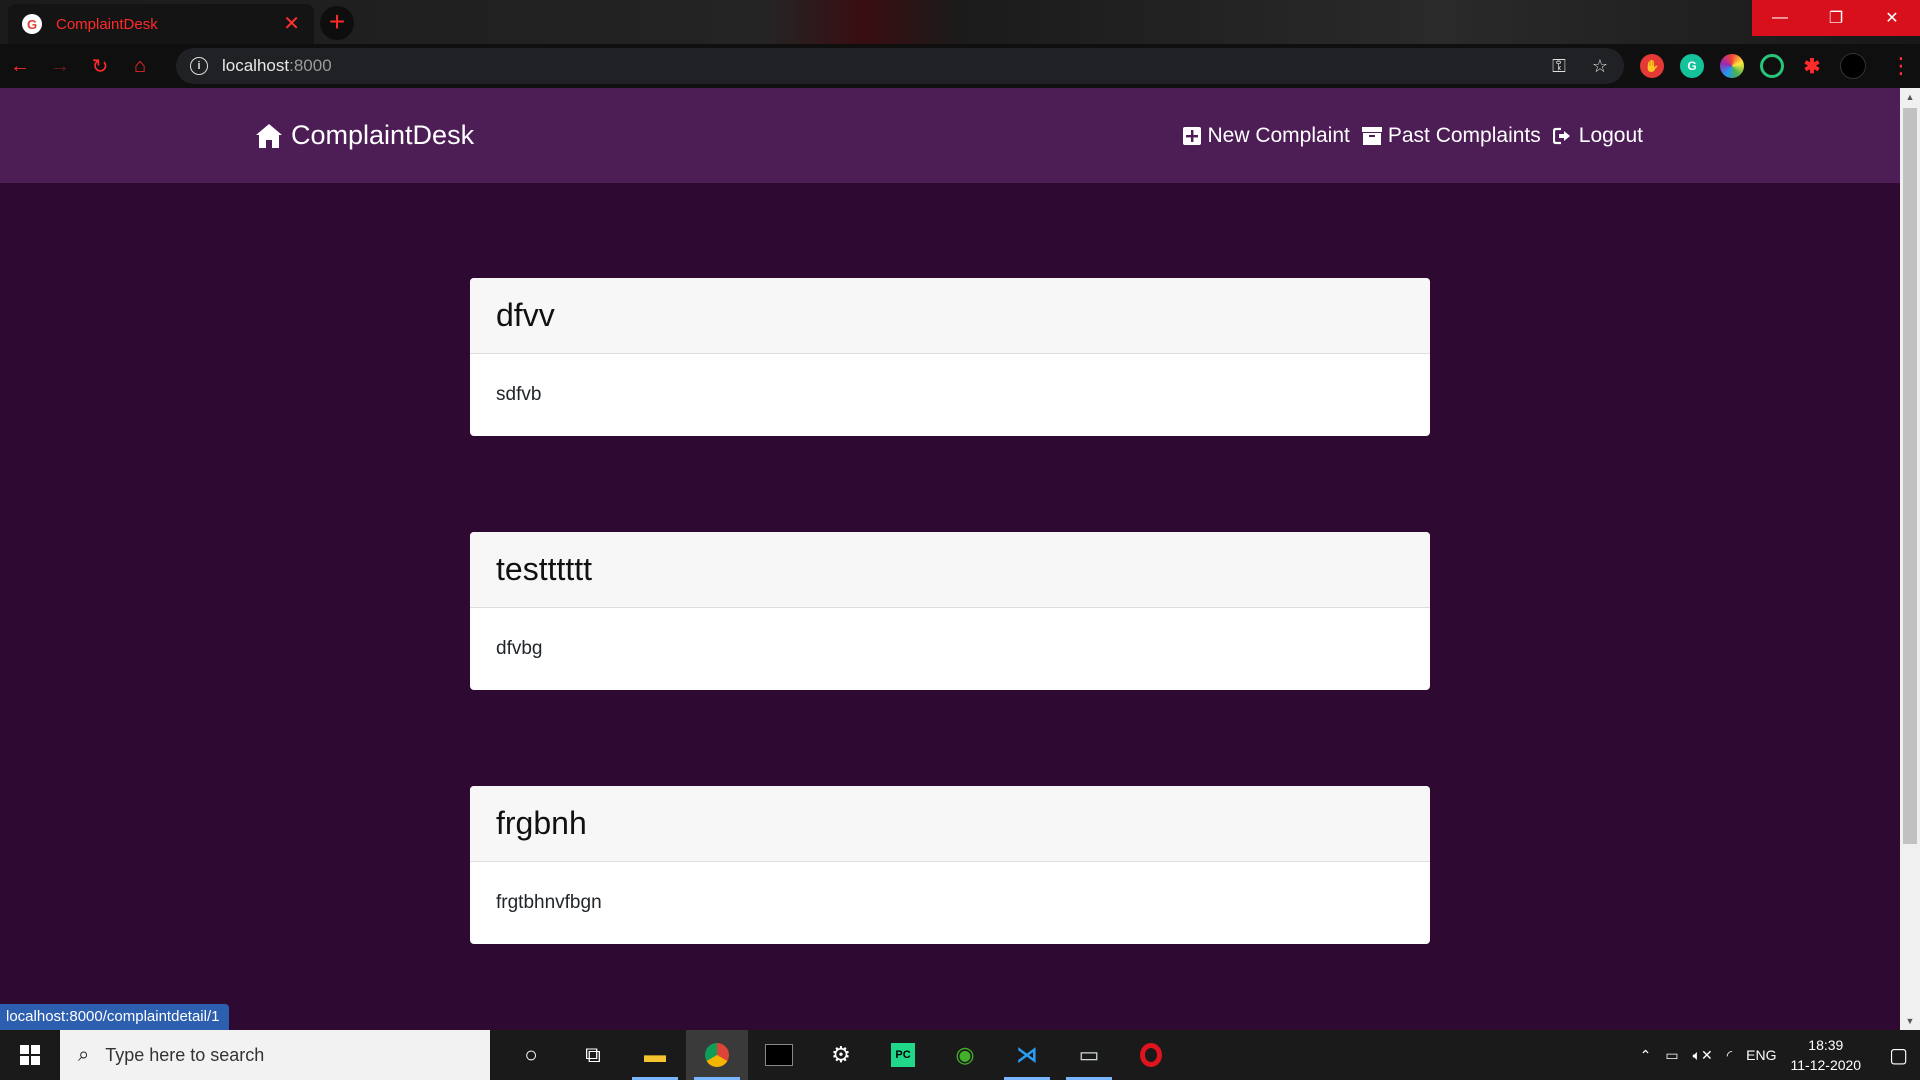  Describe the element at coordinates (1703, 1055) in the screenshot. I see `volume-muted-icon: 🔈︎✕` at that location.